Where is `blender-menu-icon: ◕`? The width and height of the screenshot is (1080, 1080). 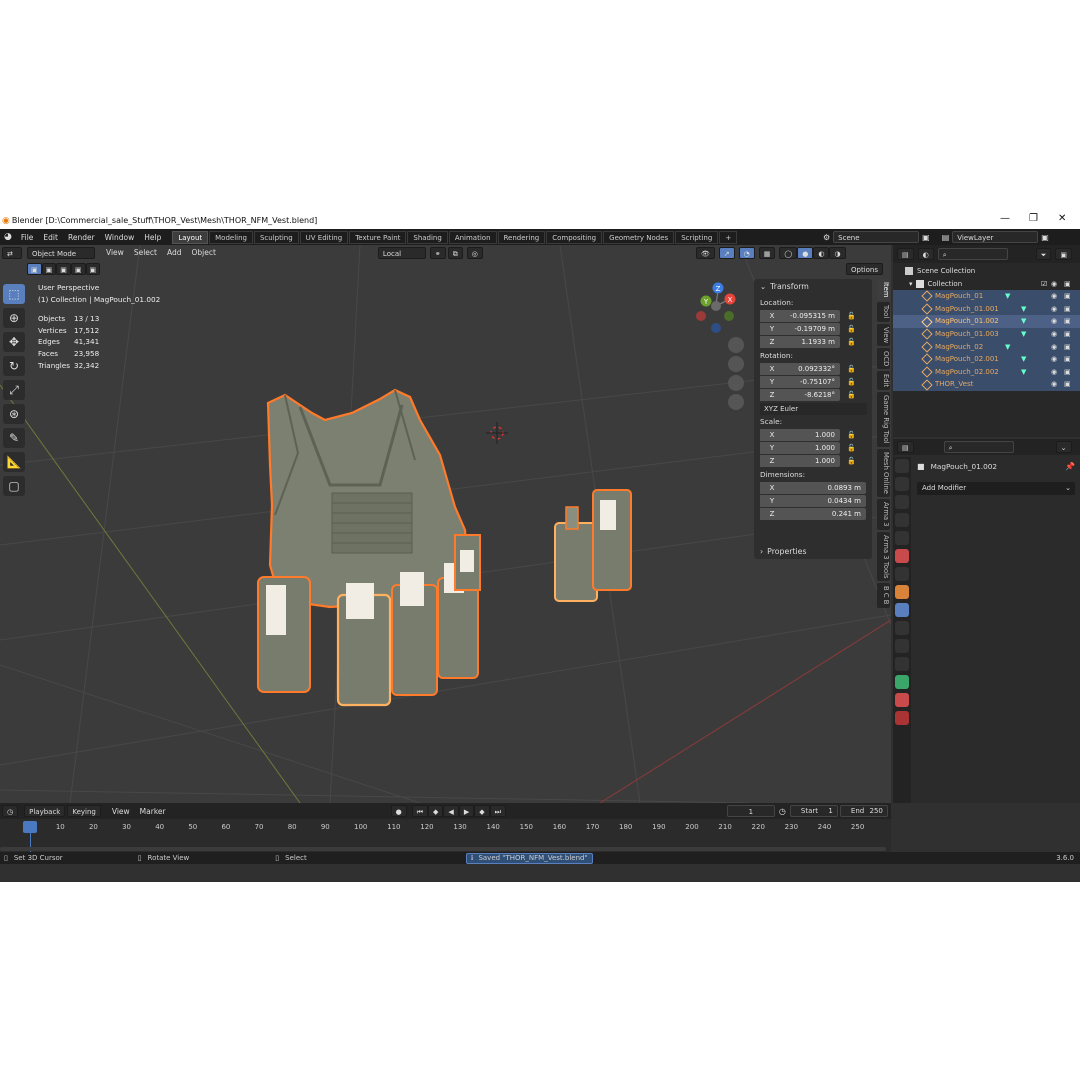
blender-menu-icon: ◕ is located at coordinates (8, 237).